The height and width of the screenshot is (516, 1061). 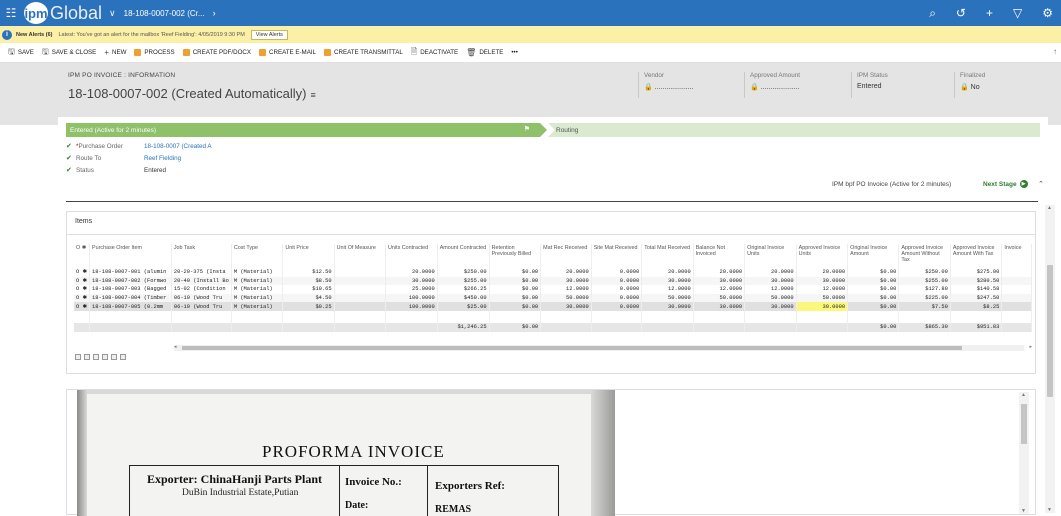 What do you see at coordinates (308, 281) in the screenshot?
I see `table-cell: $8.50` at bounding box center [308, 281].